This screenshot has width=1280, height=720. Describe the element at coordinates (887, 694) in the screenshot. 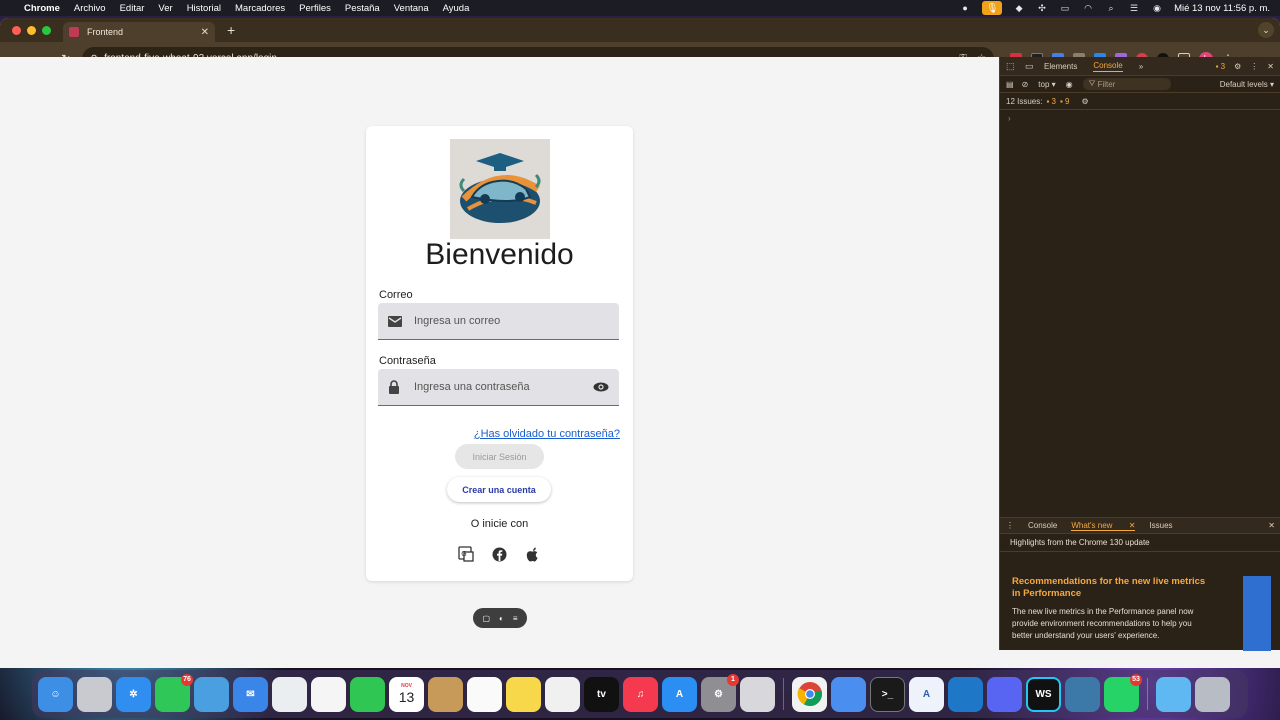

I see `terminal-icon: >_` at that location.